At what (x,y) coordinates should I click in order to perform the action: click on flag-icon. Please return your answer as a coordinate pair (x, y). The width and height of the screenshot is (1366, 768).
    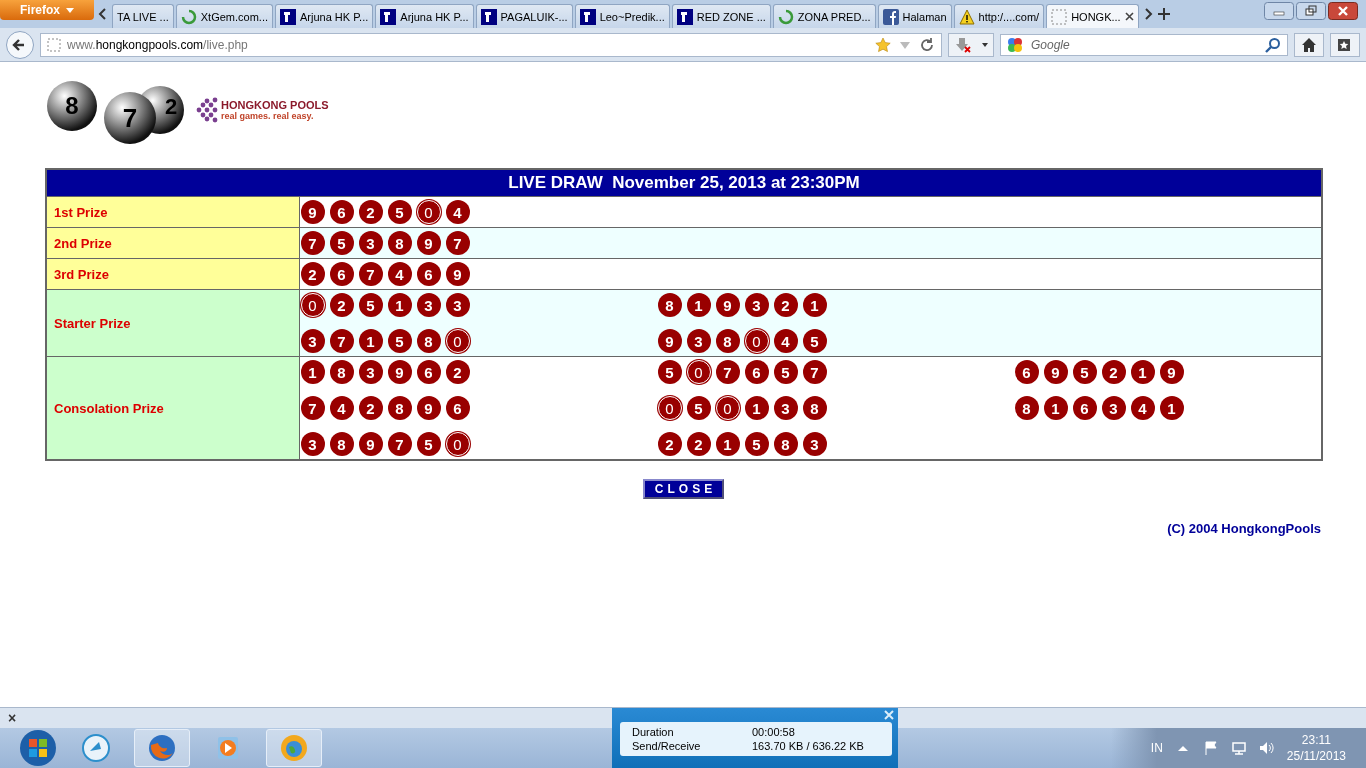
    Looking at the image, I should click on (1210, 748).